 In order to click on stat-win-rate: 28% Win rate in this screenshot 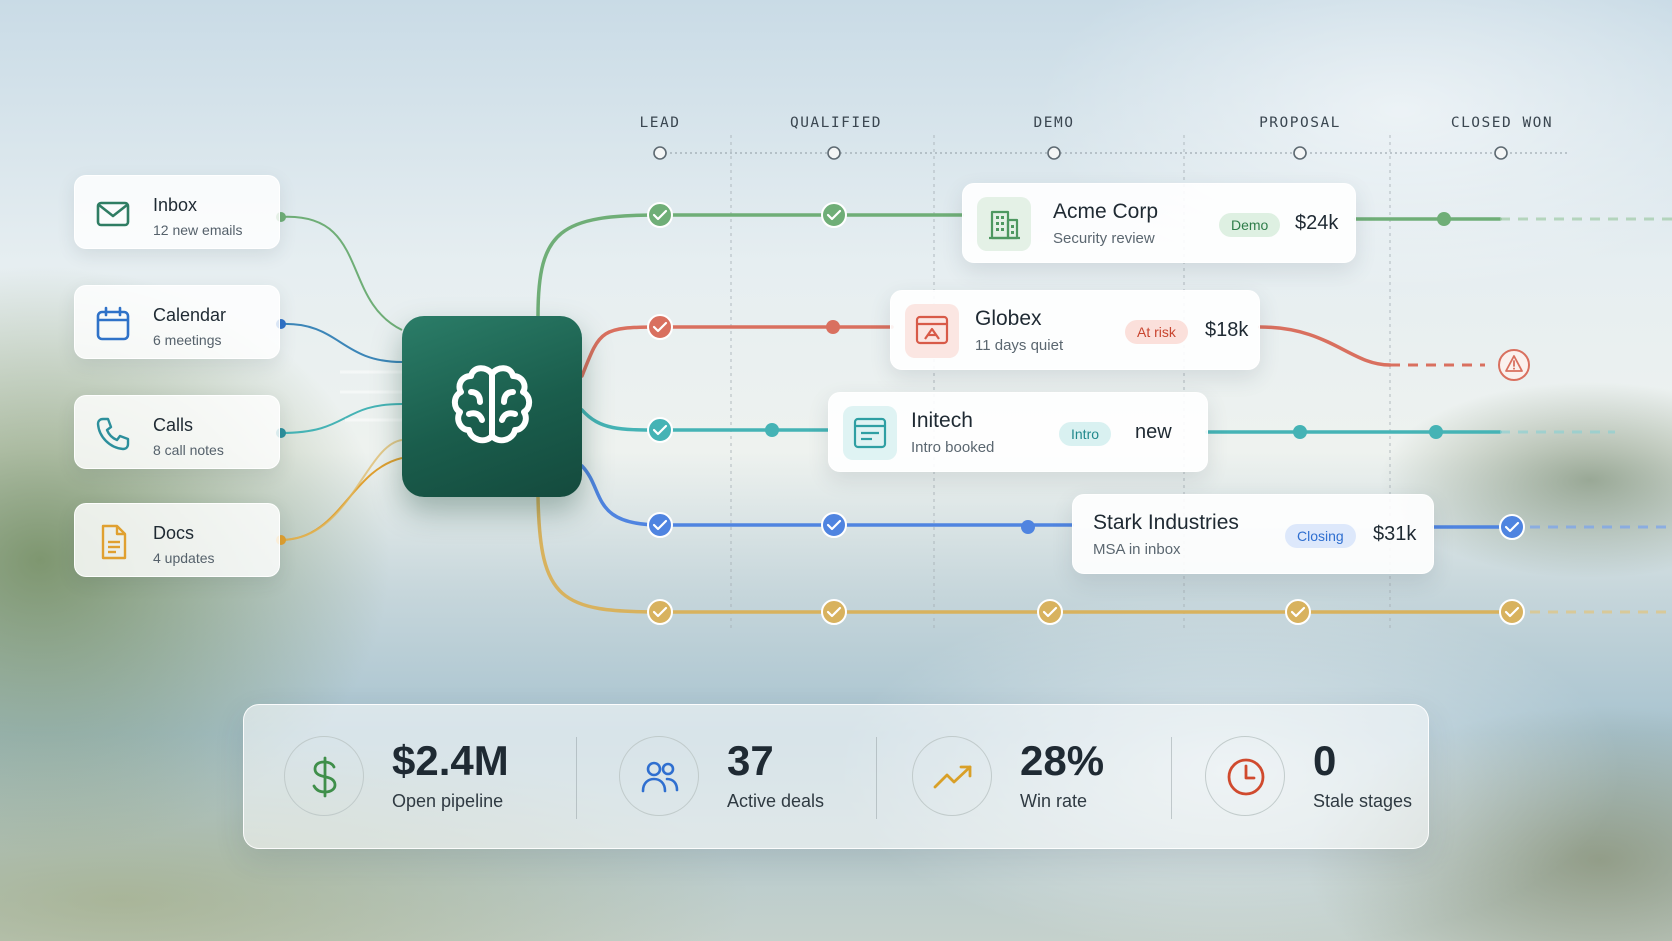, I will do `click(1042, 777)`.